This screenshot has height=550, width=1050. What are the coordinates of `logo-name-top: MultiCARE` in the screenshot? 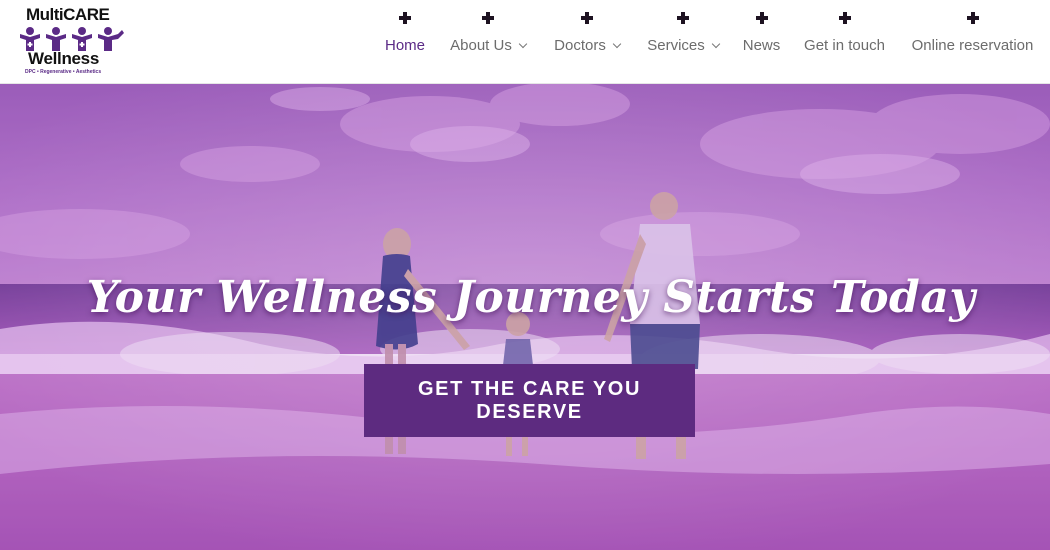 It's located at (68, 14).